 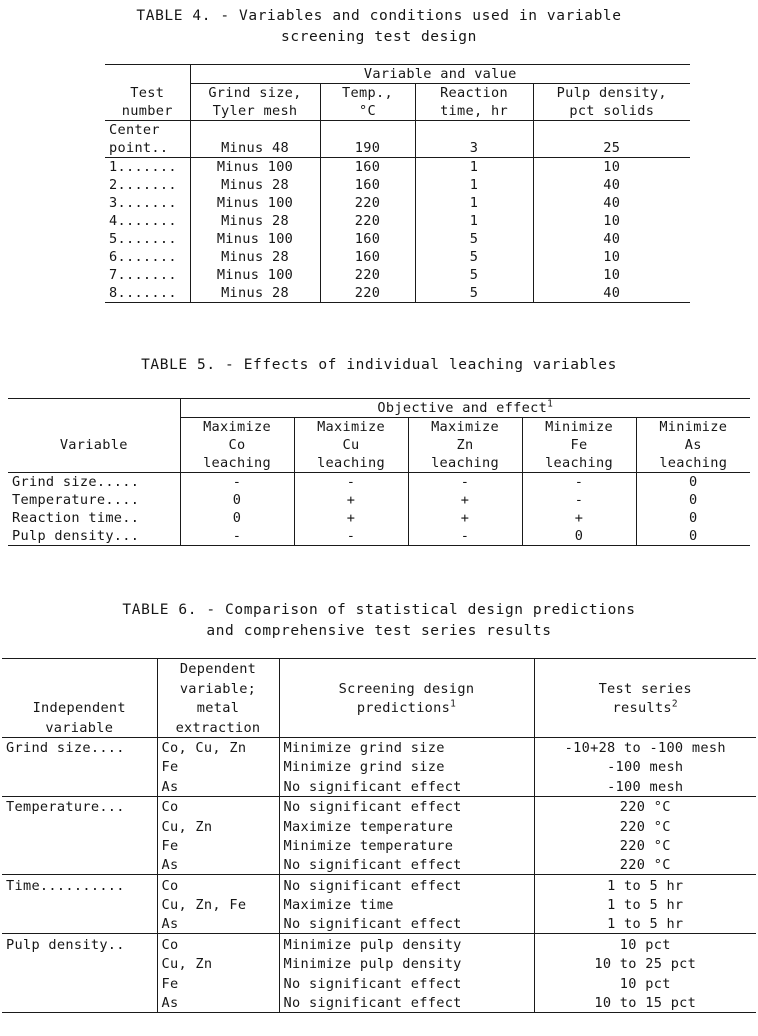 What do you see at coordinates (578, 481) in the screenshot?
I see `table5-cell-0-fe: -` at bounding box center [578, 481].